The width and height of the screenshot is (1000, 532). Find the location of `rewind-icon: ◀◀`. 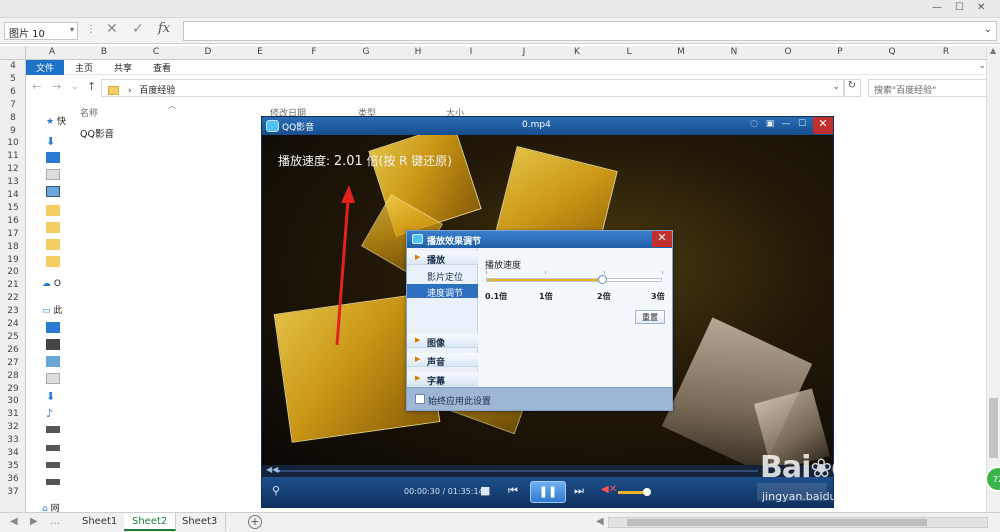

rewind-icon: ◀◀ is located at coordinates (272, 469).